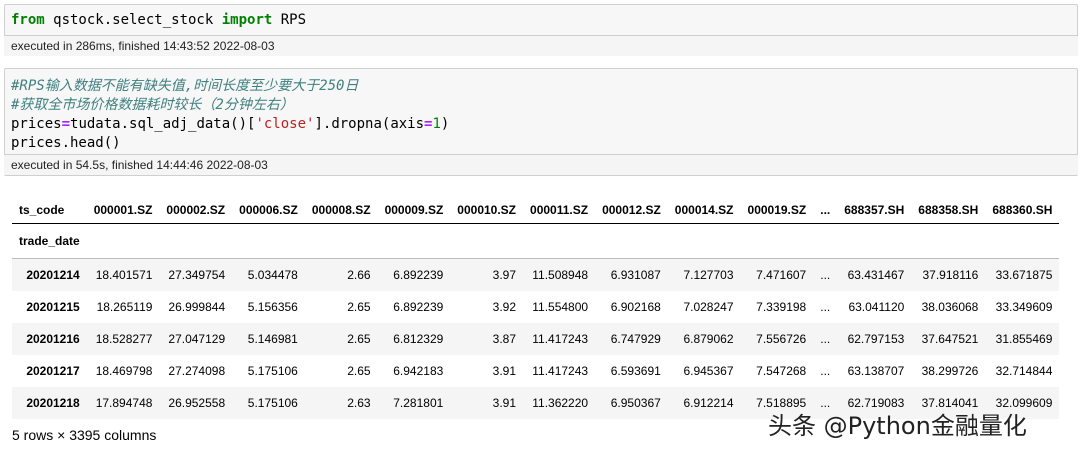 This screenshot has height=452, width=1080. What do you see at coordinates (197, 275) in the screenshot?
I see `table-cell: 27.349754` at bounding box center [197, 275].